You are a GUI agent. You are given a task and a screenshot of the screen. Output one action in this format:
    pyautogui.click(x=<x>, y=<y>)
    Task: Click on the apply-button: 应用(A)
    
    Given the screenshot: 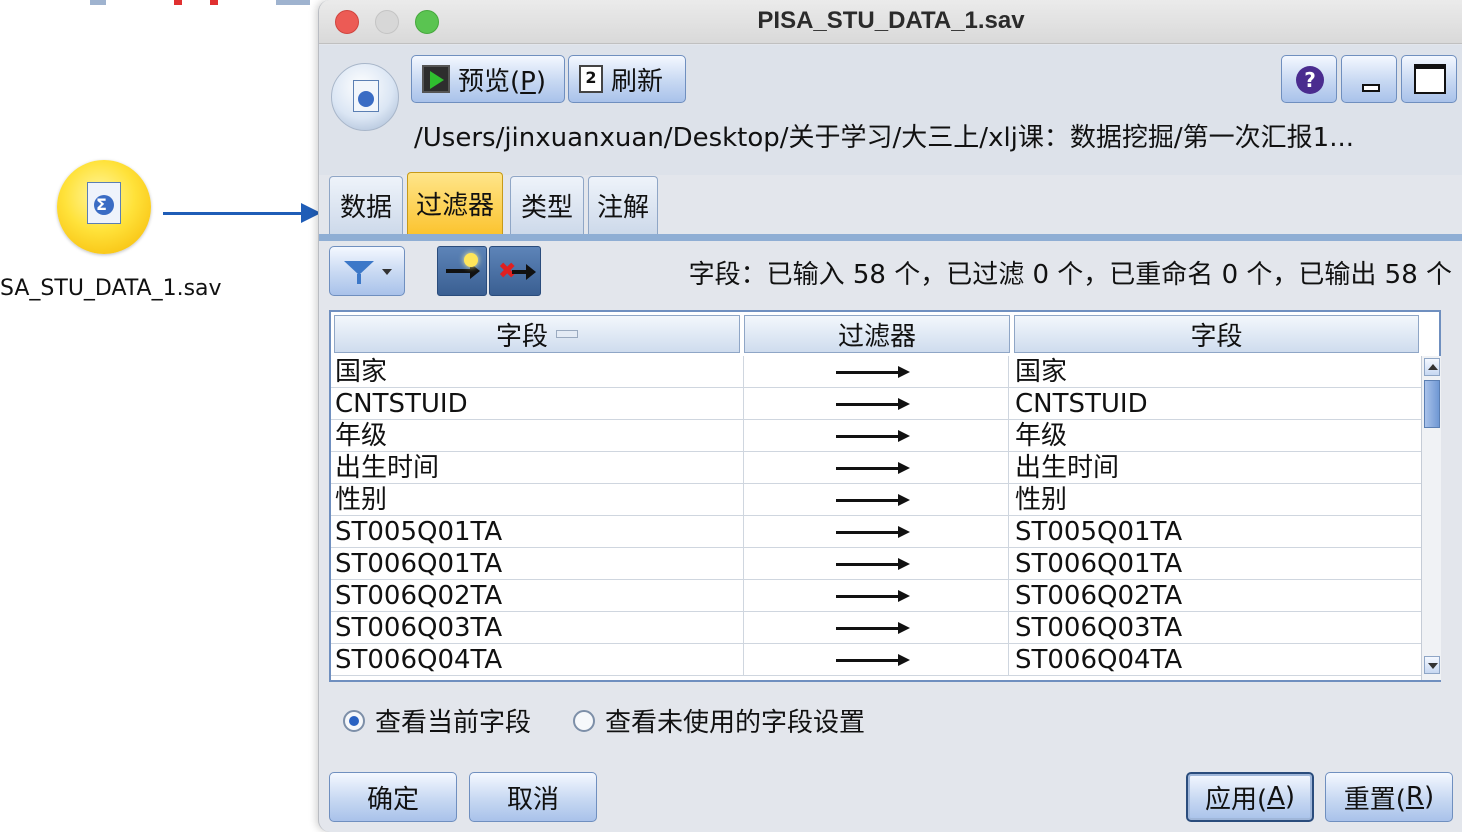 What is the action you would take?
    pyautogui.click(x=1250, y=797)
    